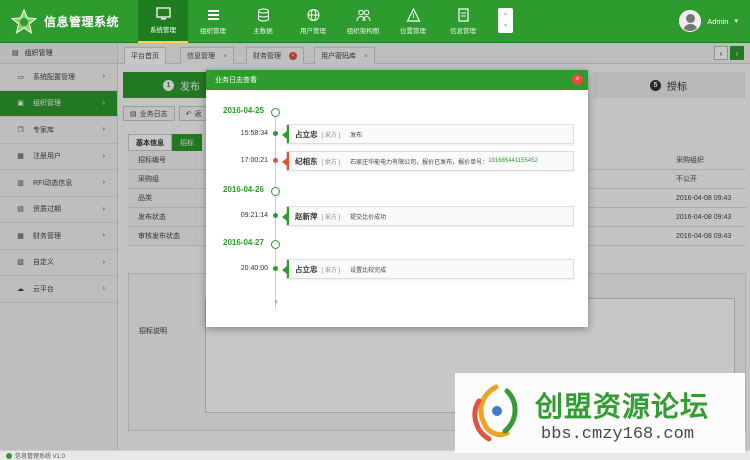  Describe the element at coordinates (505, 16) in the screenshot. I see `chevron-up-icon: ⌃` at that location.